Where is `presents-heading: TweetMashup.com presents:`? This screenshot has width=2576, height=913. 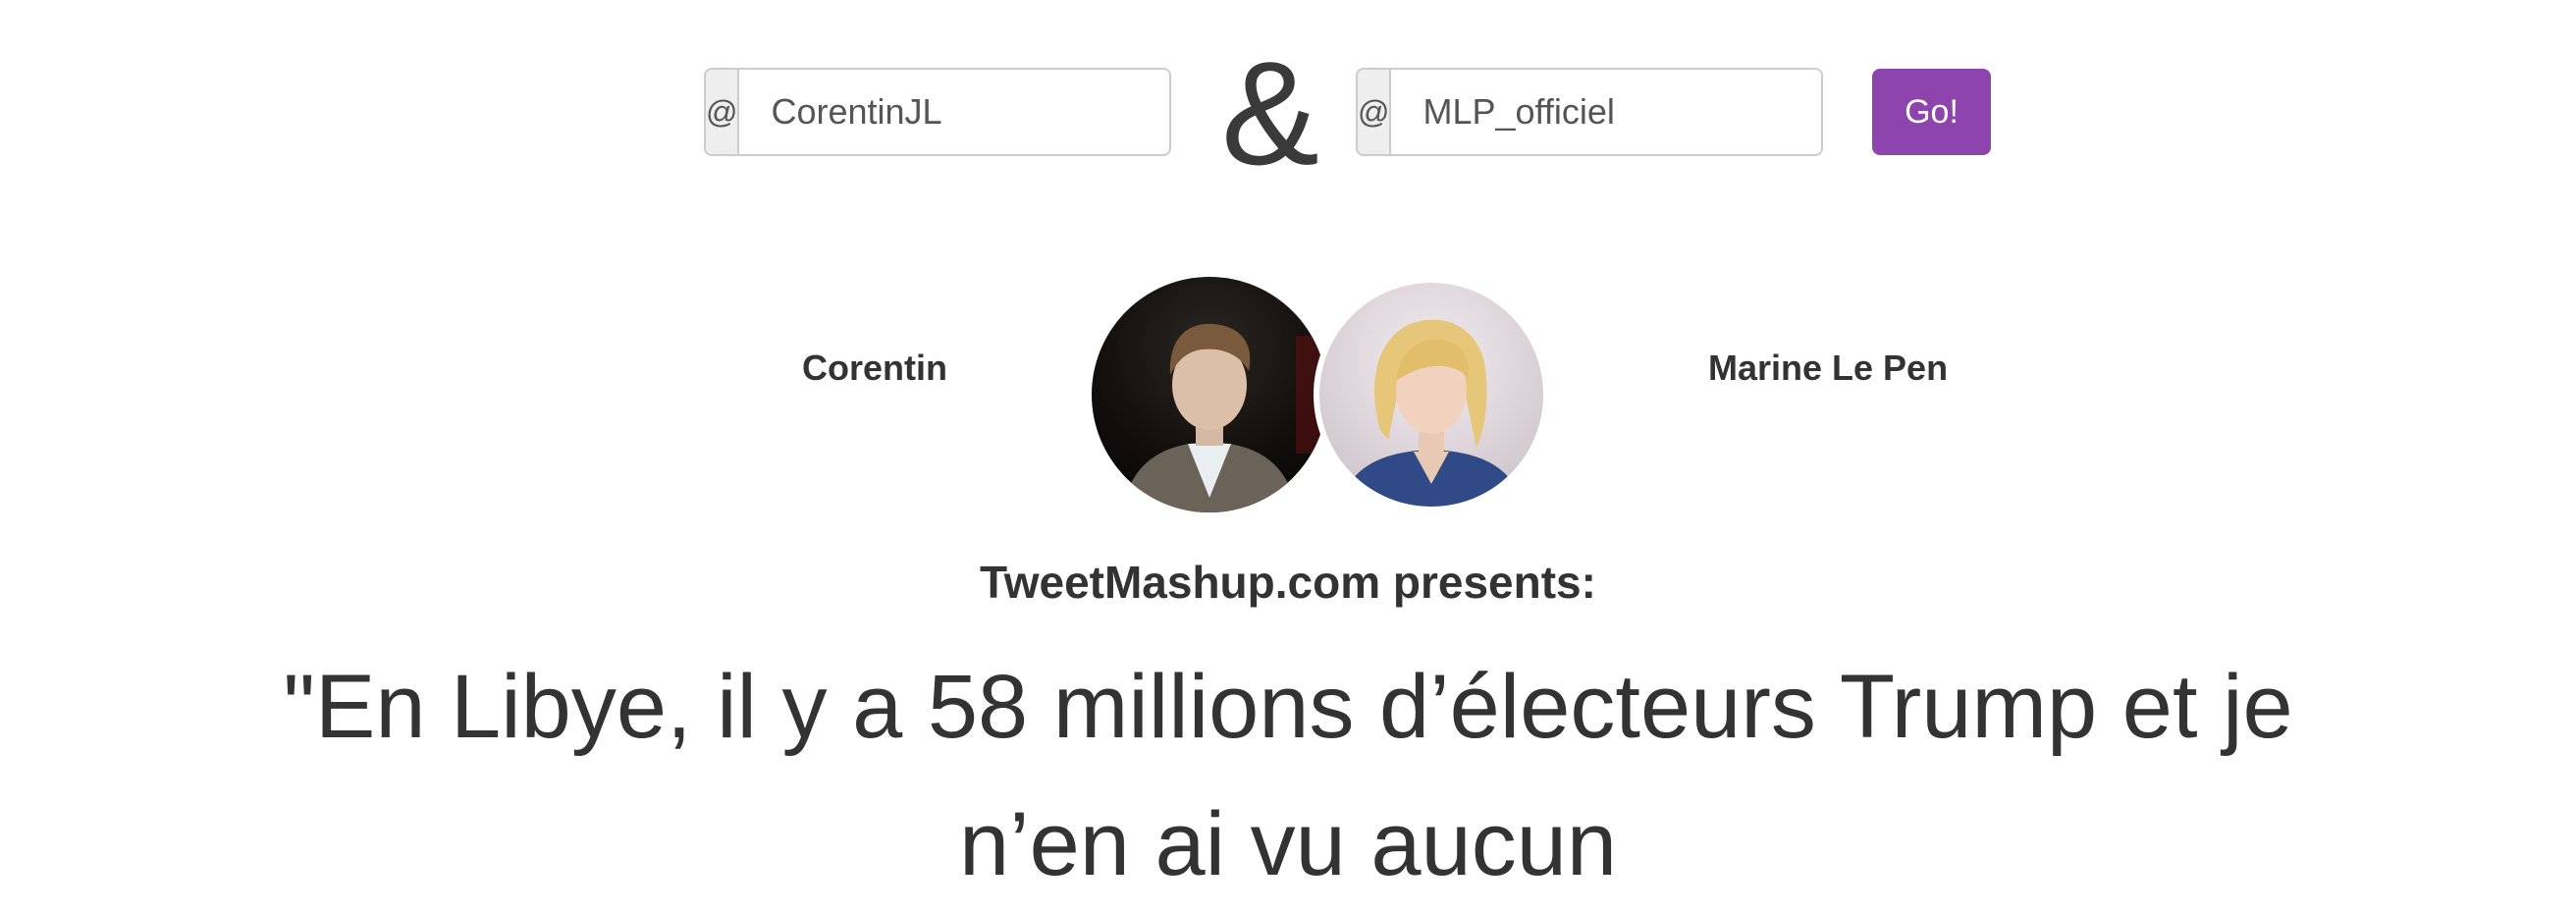 presents-heading: TweetMashup.com presents: is located at coordinates (1288, 582).